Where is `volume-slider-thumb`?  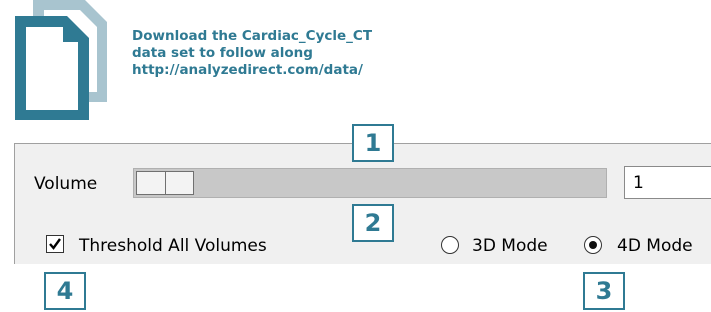 volume-slider-thumb is located at coordinates (165, 183).